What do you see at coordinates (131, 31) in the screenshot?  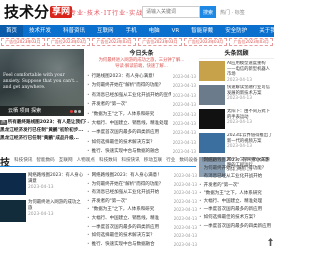 I see `nav-item: 手机` at bounding box center [131, 31].